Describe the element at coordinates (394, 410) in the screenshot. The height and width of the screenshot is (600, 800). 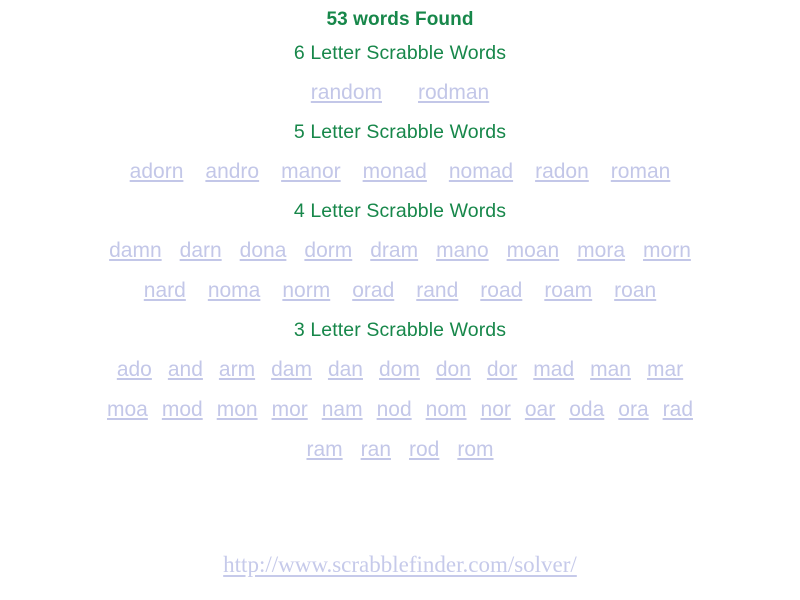
I see `word-link: nod` at that location.